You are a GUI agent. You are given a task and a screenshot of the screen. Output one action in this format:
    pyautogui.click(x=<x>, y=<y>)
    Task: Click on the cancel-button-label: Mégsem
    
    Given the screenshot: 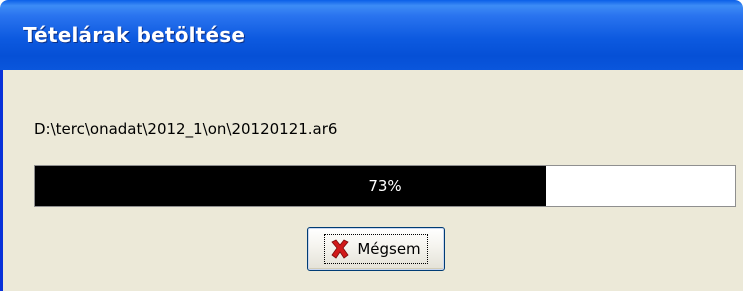 What is the action you would take?
    pyautogui.click(x=389, y=249)
    